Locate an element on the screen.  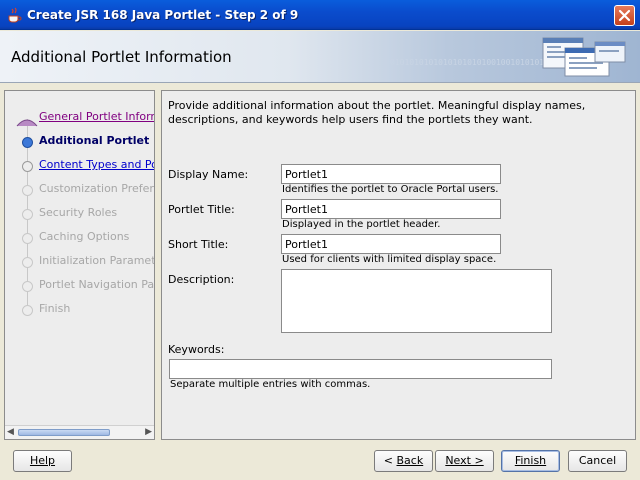
cancel-button: Cancel is located at coordinates (597, 461).